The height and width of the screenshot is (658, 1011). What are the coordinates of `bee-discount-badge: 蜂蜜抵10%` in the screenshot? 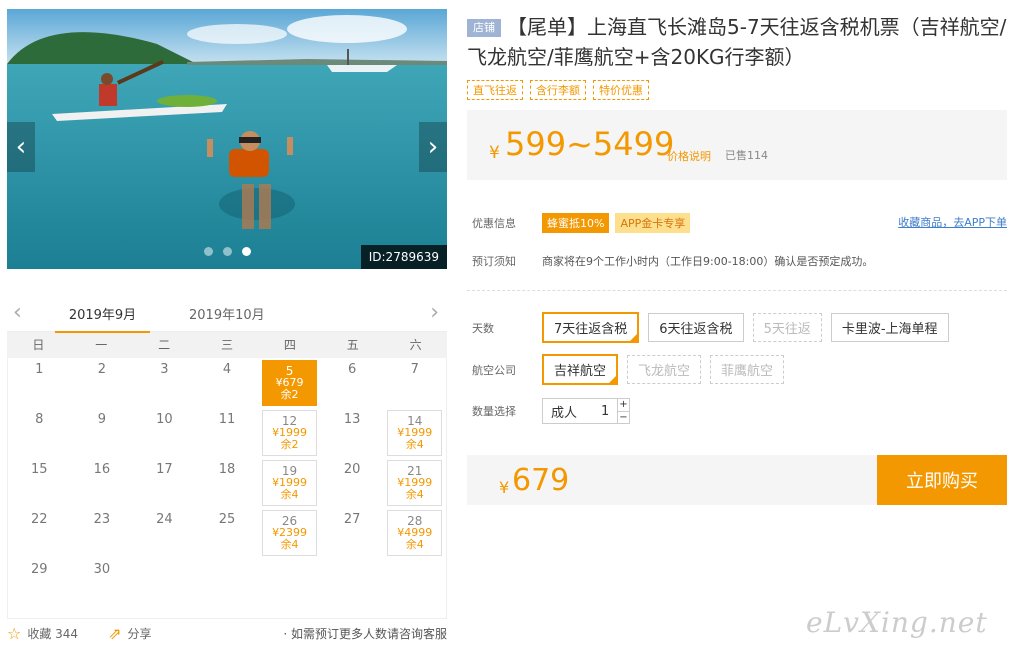 It's located at (576, 223).